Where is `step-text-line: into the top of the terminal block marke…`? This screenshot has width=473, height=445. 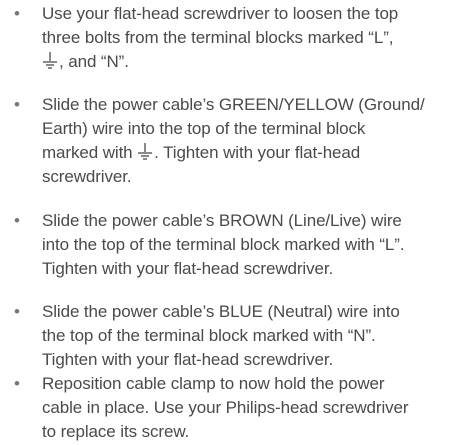
step-text-line: into the top of the terminal block marke… is located at coordinates (223, 244).